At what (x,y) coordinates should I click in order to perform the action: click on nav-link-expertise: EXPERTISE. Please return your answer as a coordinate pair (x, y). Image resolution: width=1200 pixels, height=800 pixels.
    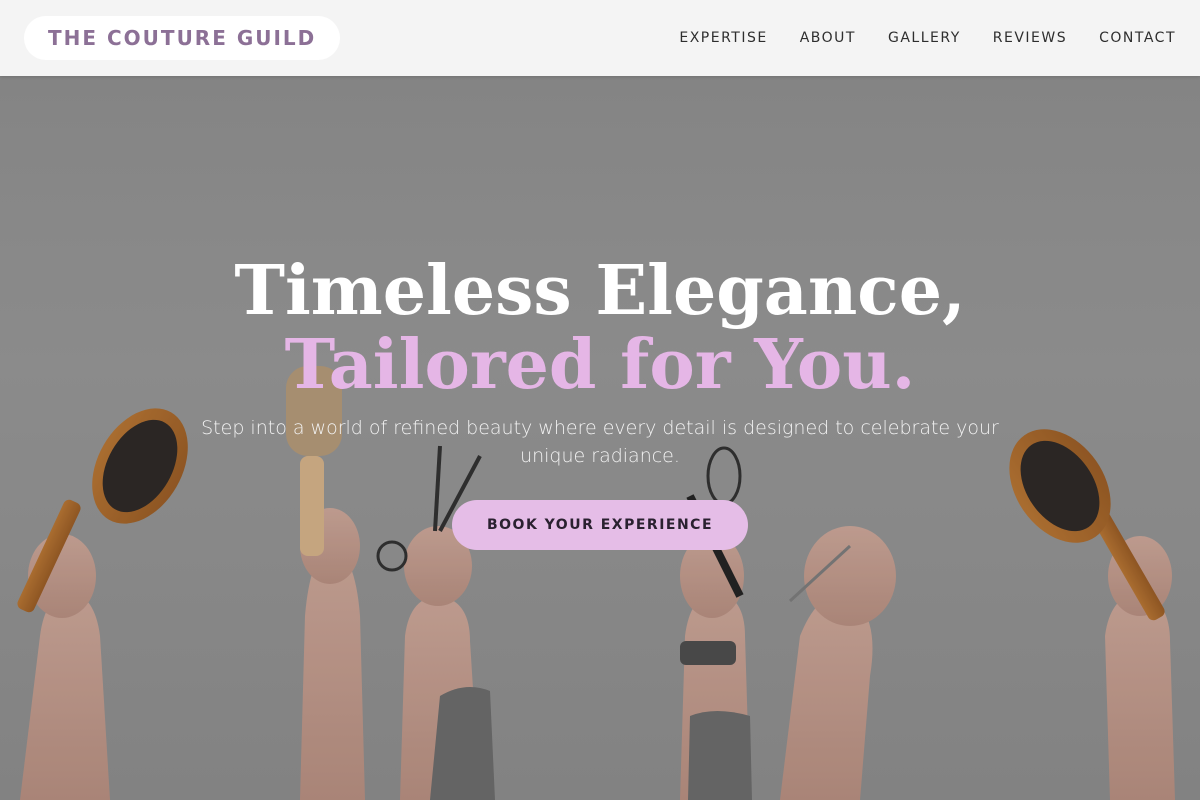
    Looking at the image, I should click on (723, 38).